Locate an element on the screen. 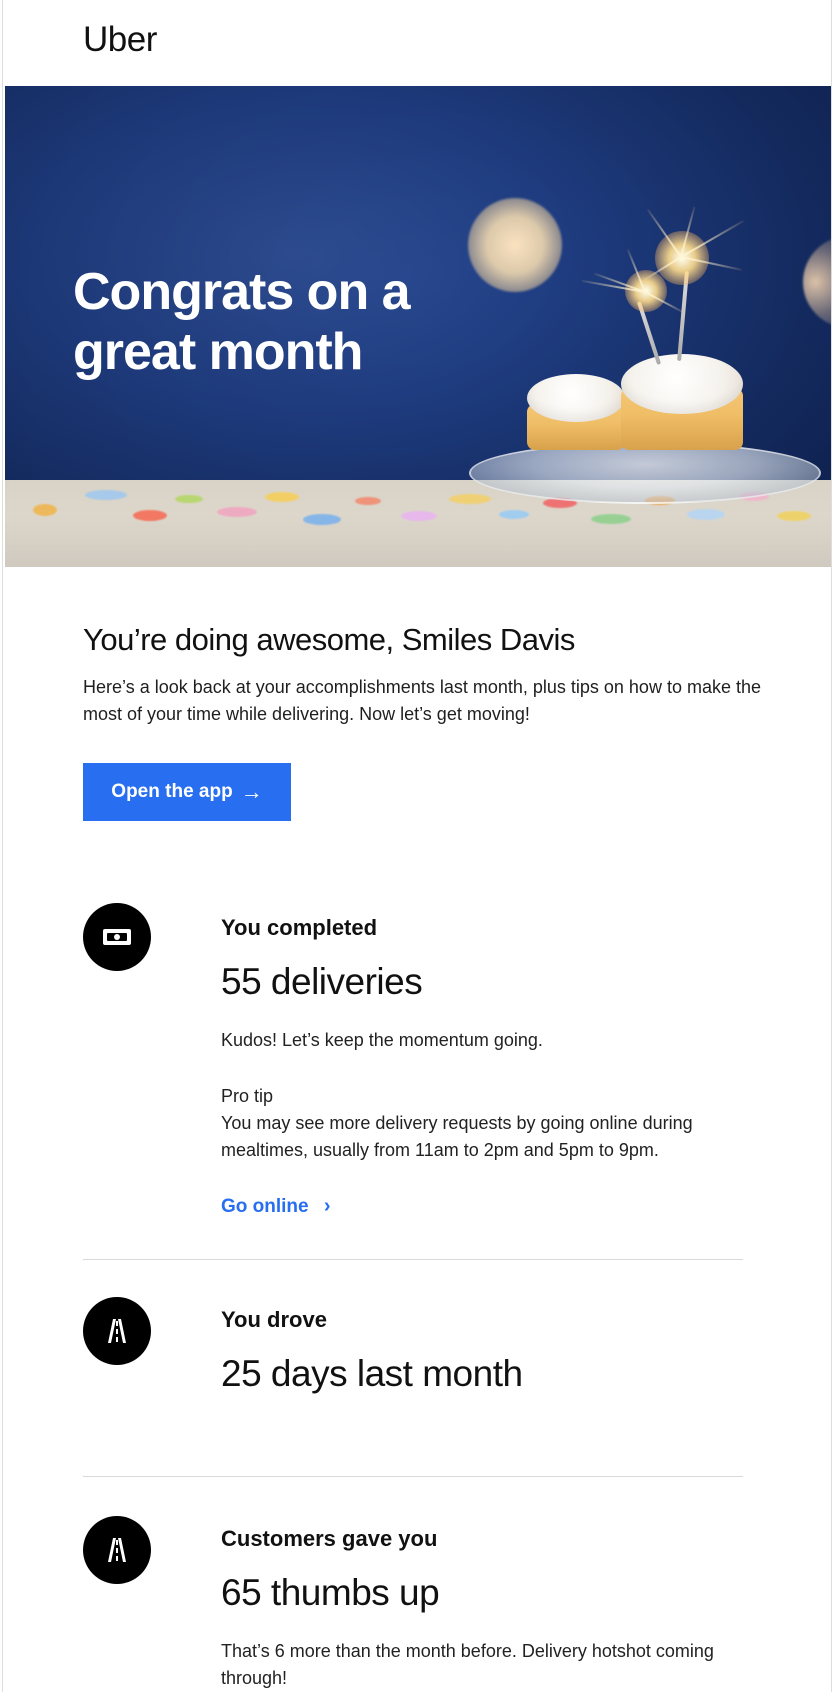 Image resolution: width=834 pixels, height=1692 pixels. thumbs-metric: 65 thumbs up is located at coordinates (330, 1592).